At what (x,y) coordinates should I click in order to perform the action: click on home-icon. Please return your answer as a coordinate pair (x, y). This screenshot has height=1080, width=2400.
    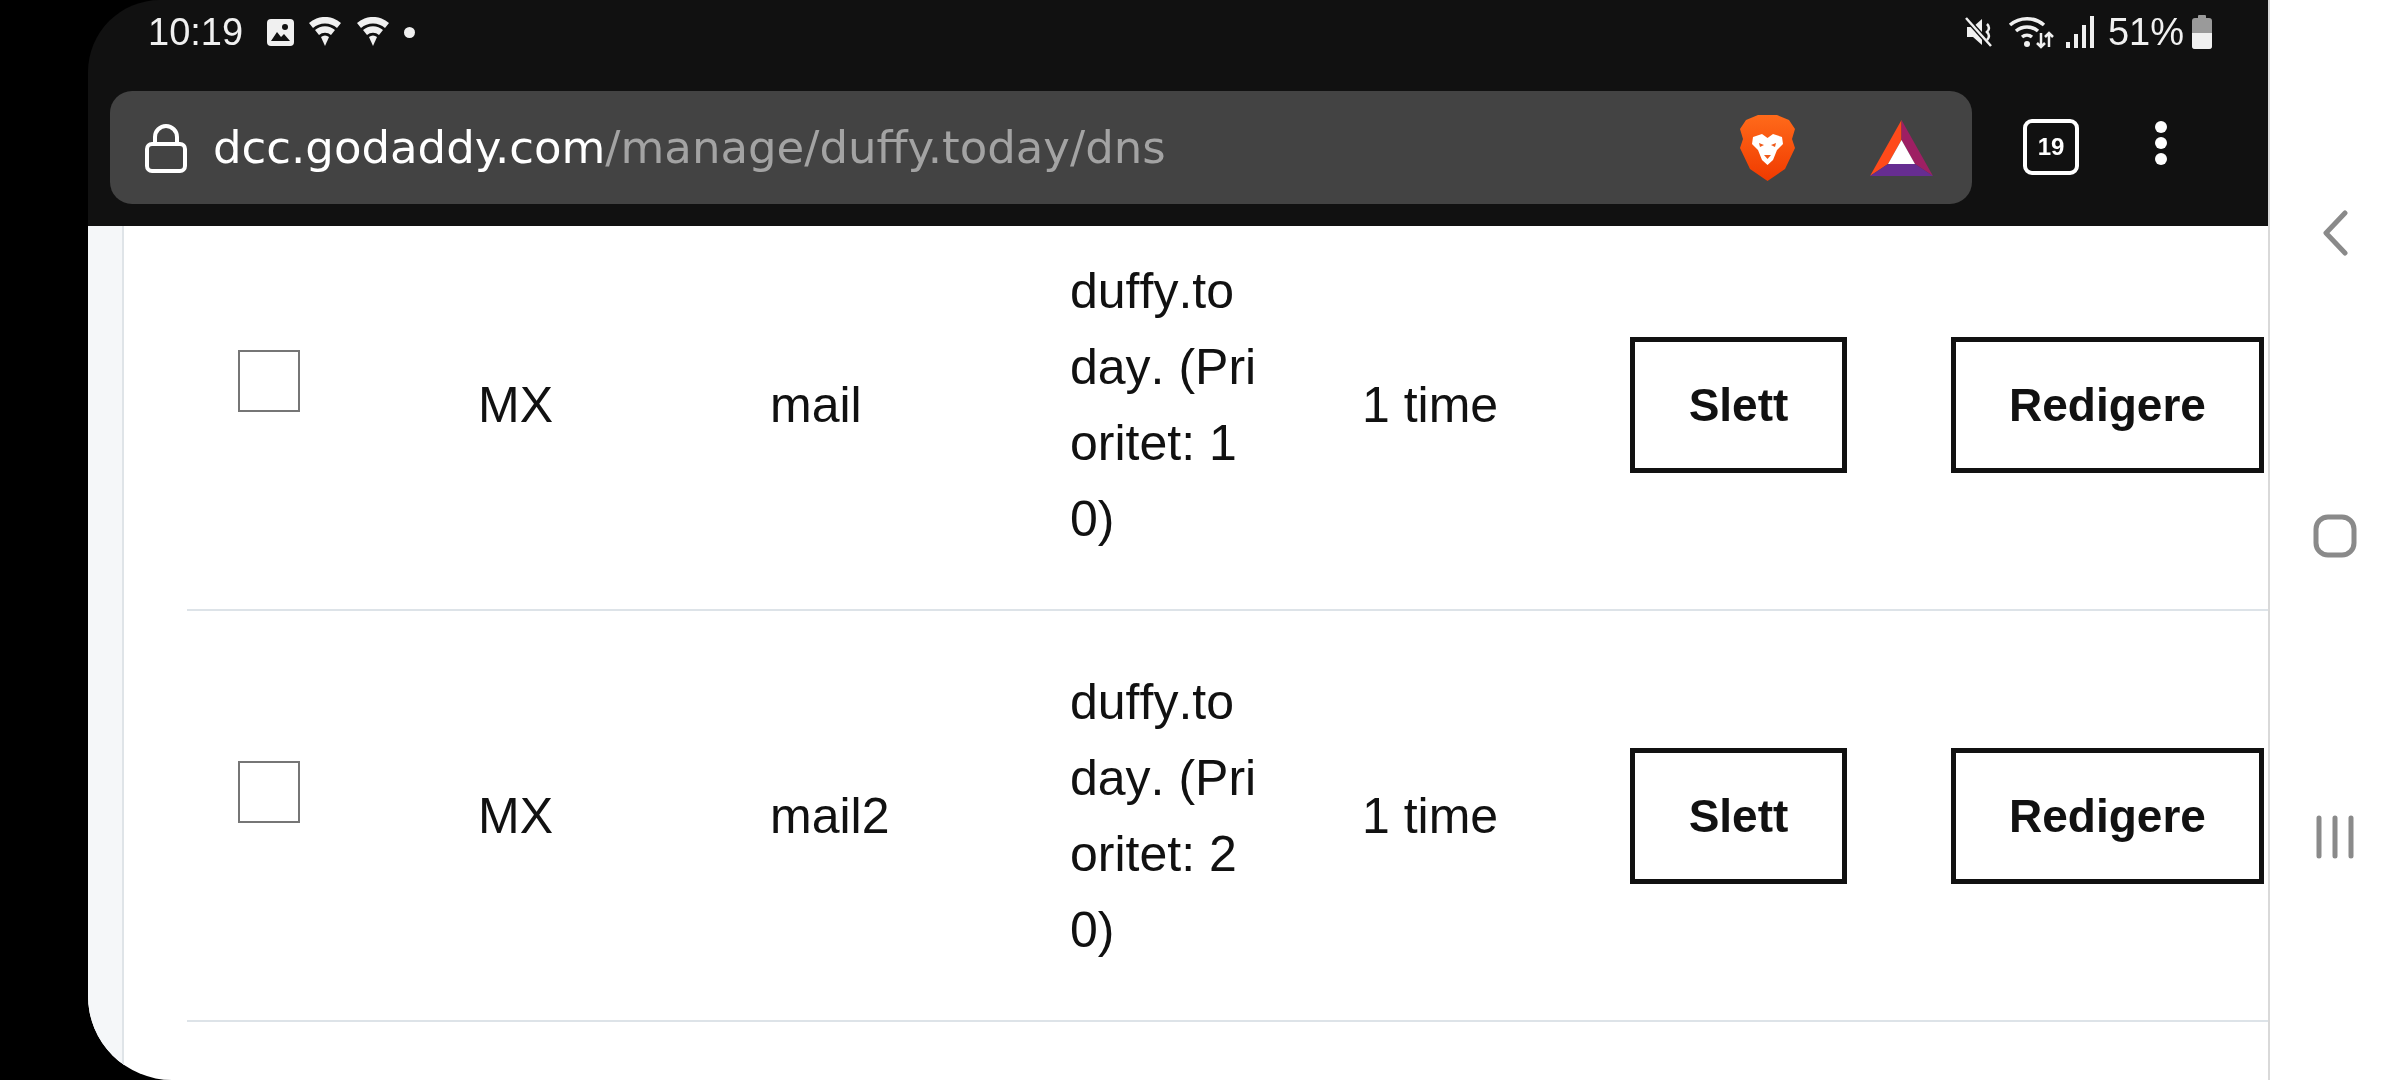
    Looking at the image, I should click on (2335, 536).